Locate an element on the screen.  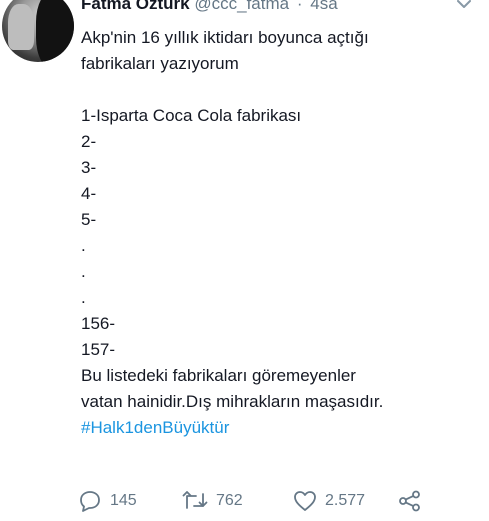
share-icon is located at coordinates (410, 501).